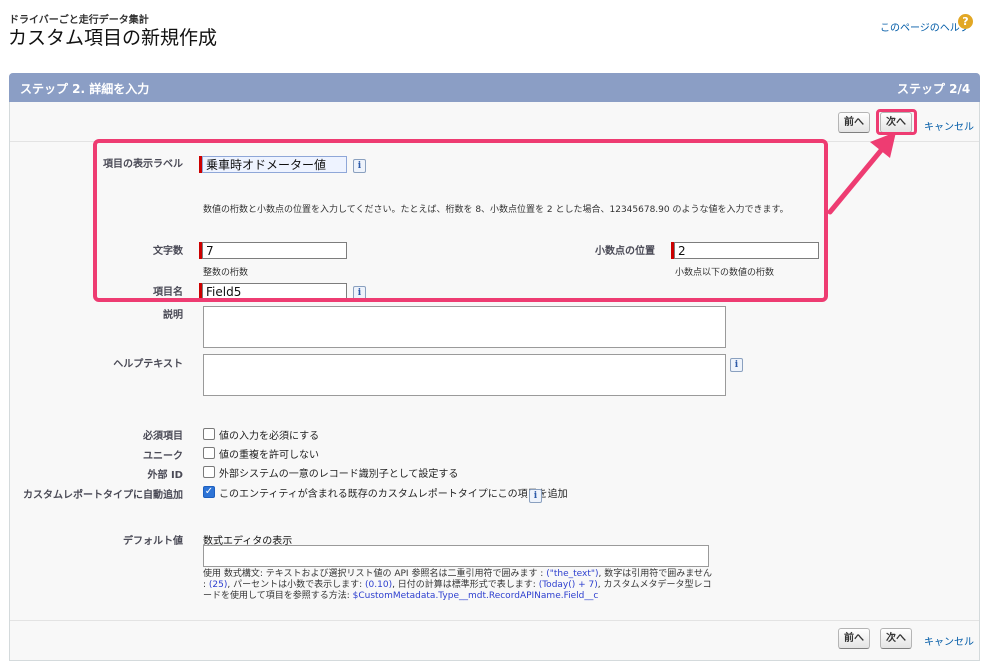  I want to click on step-title: ステップ 2. 詳細を入力, so click(85, 89).